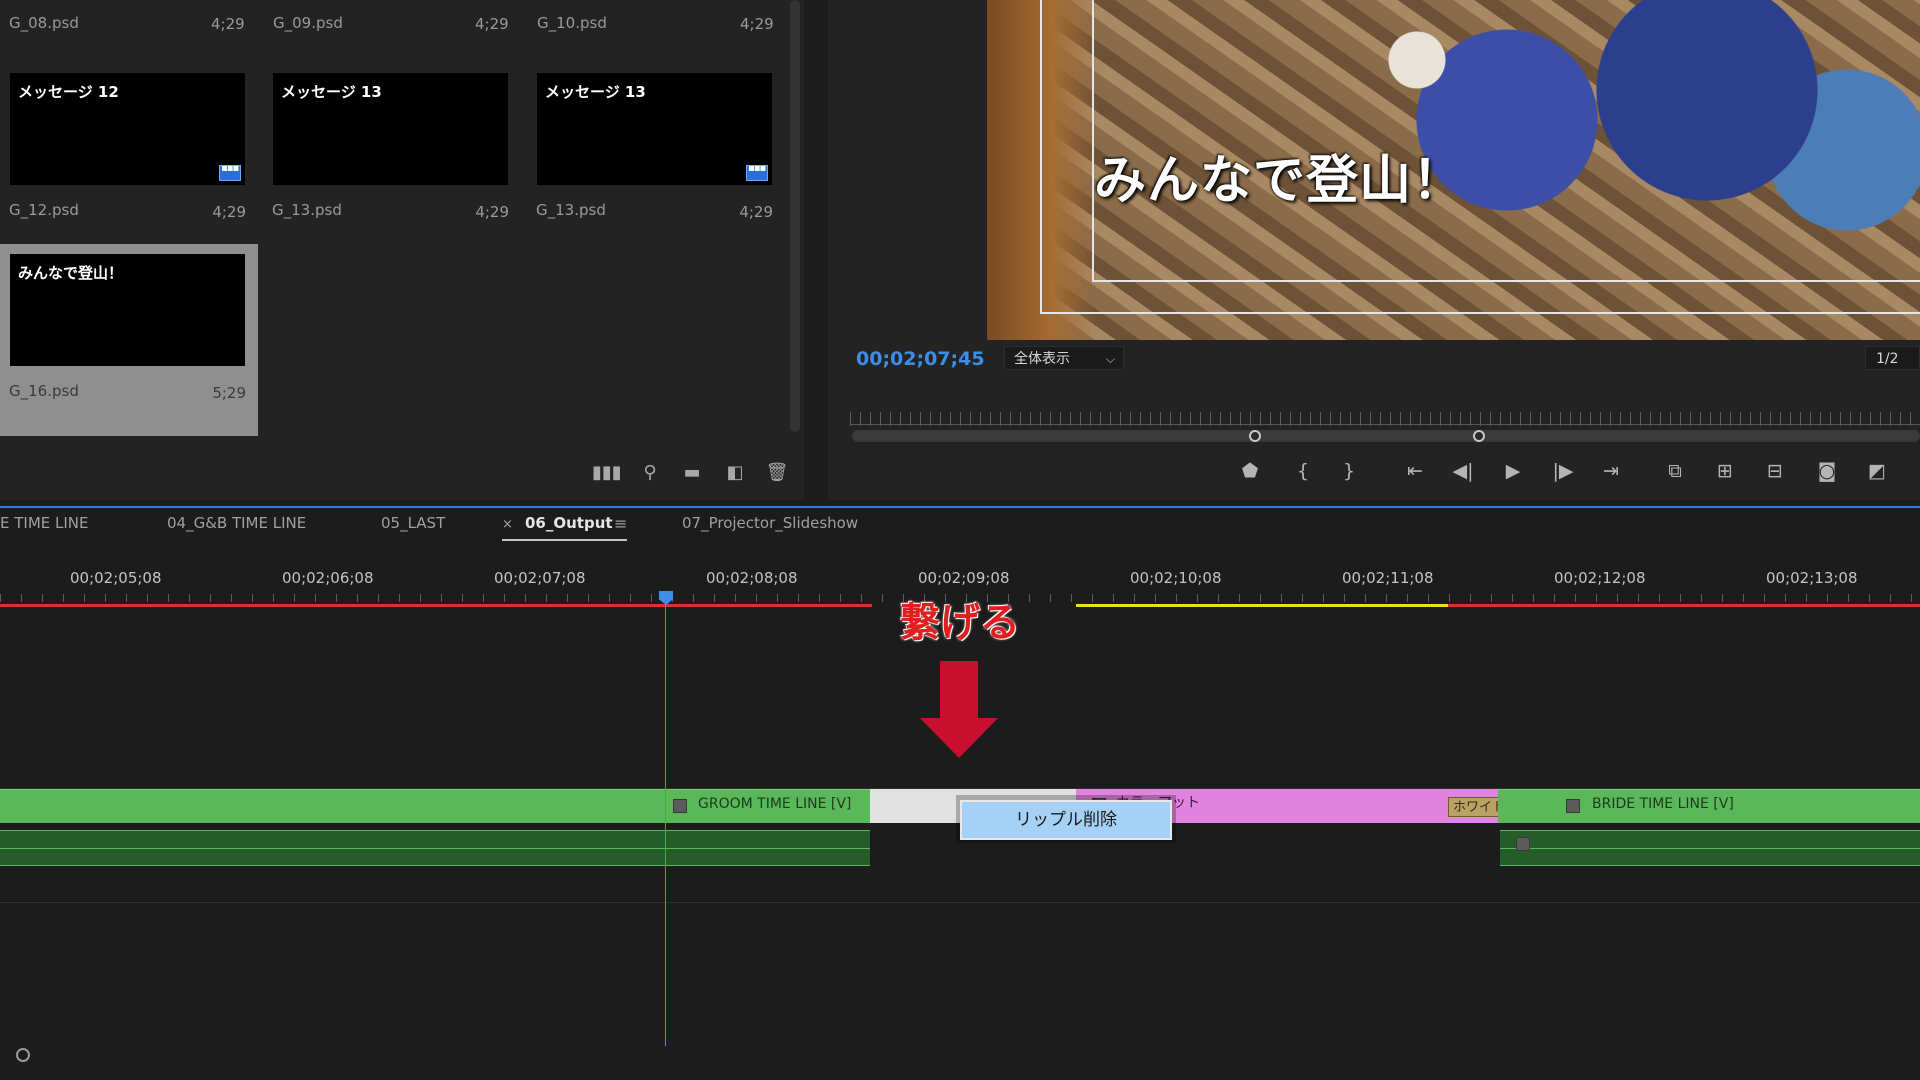 The image size is (1920, 1080). What do you see at coordinates (1812, 578) in the screenshot?
I see `ruler-timecode: 00;02;13;08` at bounding box center [1812, 578].